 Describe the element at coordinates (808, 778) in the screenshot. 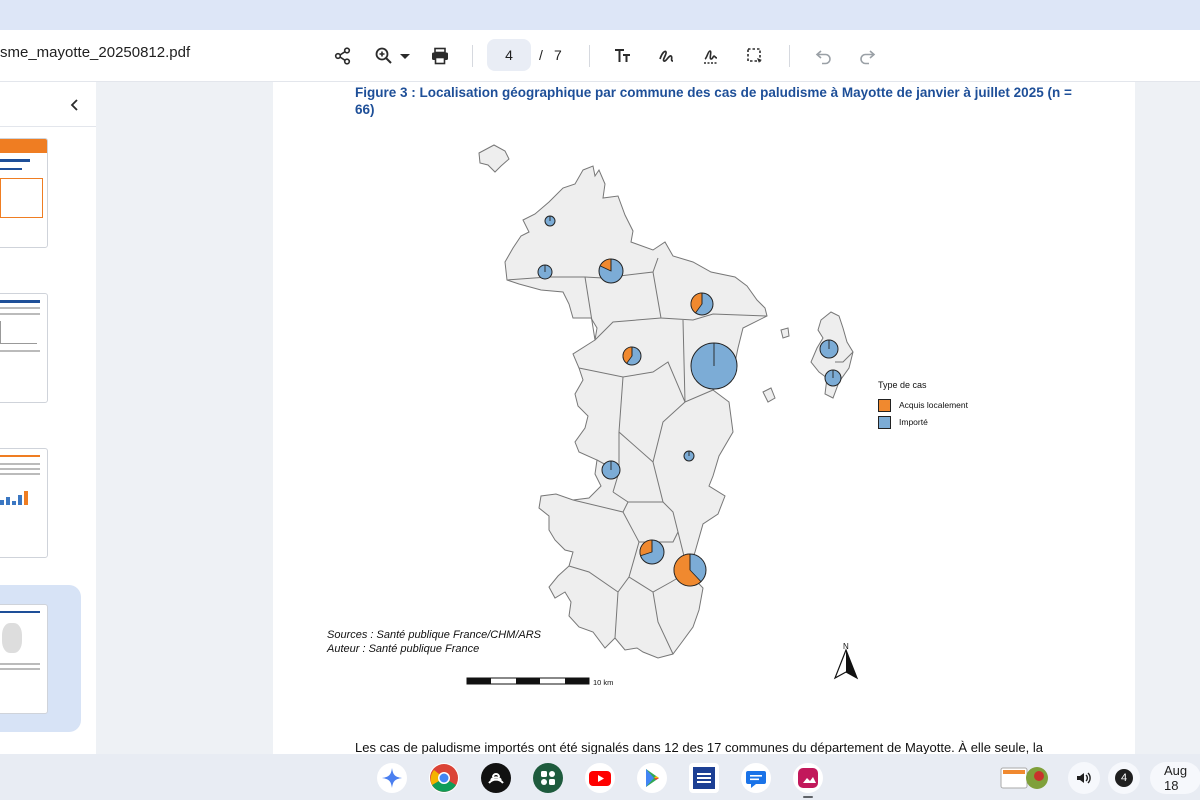

I see `gallery-icon` at that location.